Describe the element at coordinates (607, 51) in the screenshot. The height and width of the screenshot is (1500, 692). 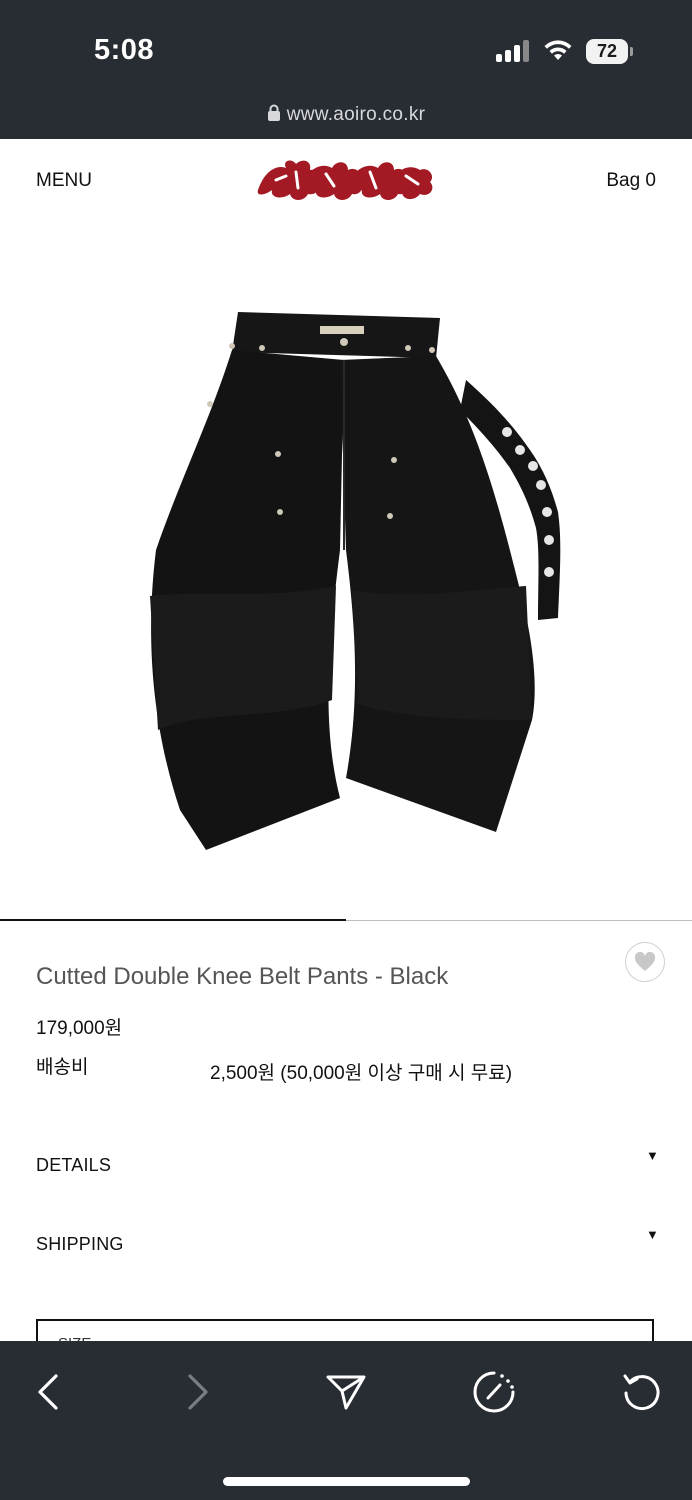
I see `battery-level: 72` at that location.